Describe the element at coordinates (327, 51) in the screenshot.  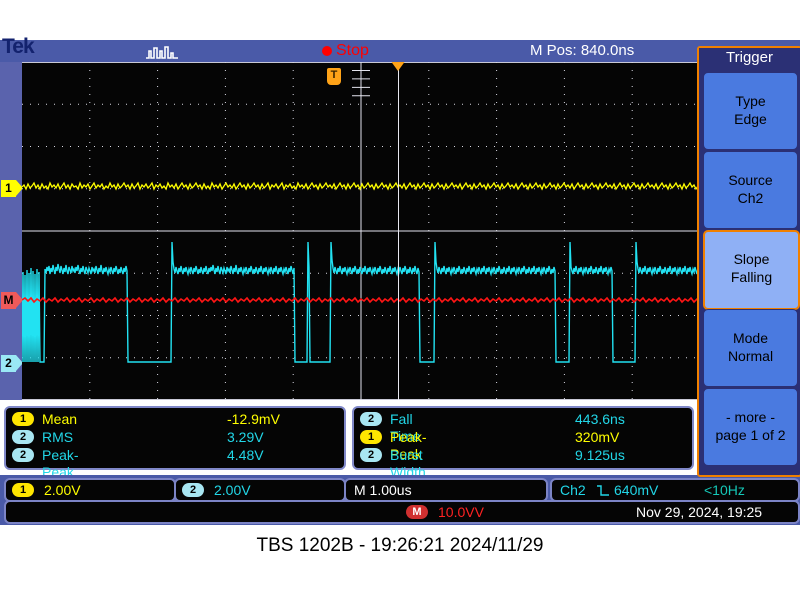
I see `stop-indicator-dot` at that location.